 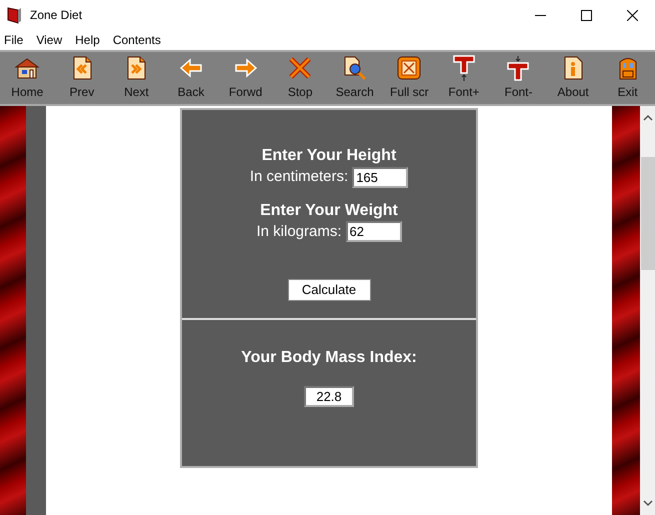 What do you see at coordinates (245, 78) in the screenshot?
I see `toolbar-button: Forwd` at bounding box center [245, 78].